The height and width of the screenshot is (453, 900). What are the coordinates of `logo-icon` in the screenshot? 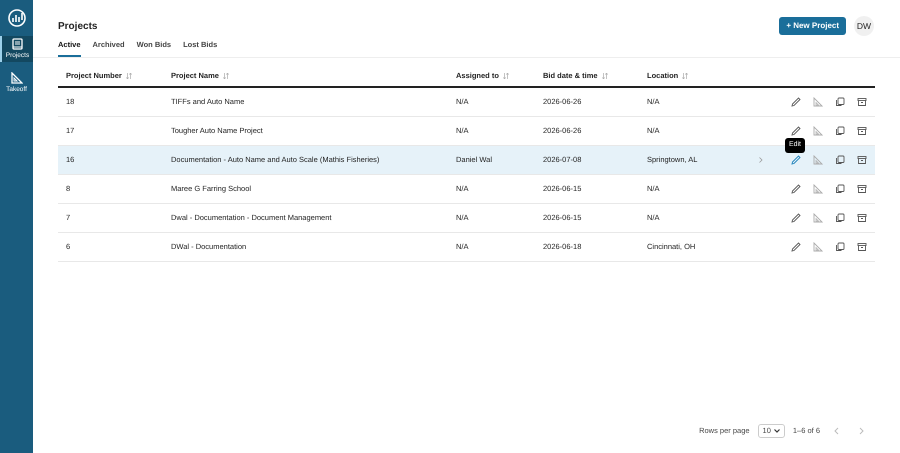 It's located at (17, 18).